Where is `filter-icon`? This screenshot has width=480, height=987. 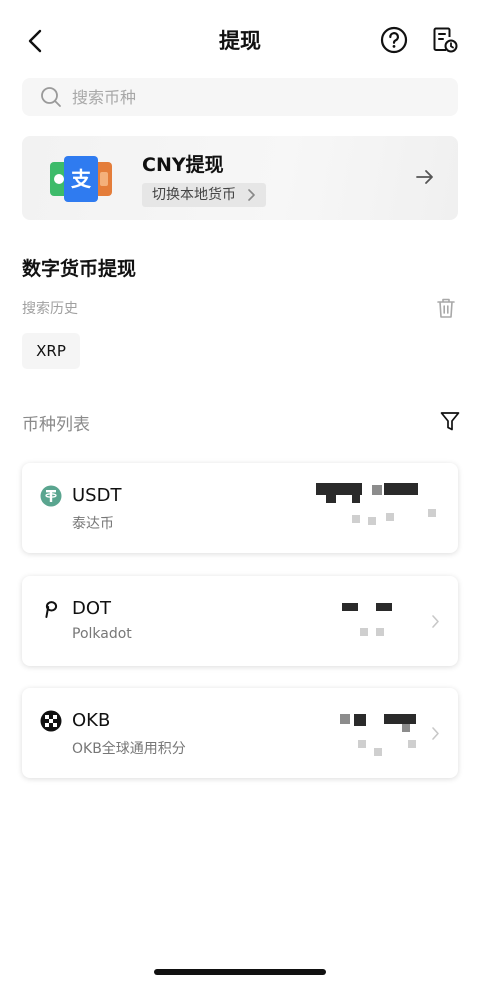
filter-icon is located at coordinates (450, 421).